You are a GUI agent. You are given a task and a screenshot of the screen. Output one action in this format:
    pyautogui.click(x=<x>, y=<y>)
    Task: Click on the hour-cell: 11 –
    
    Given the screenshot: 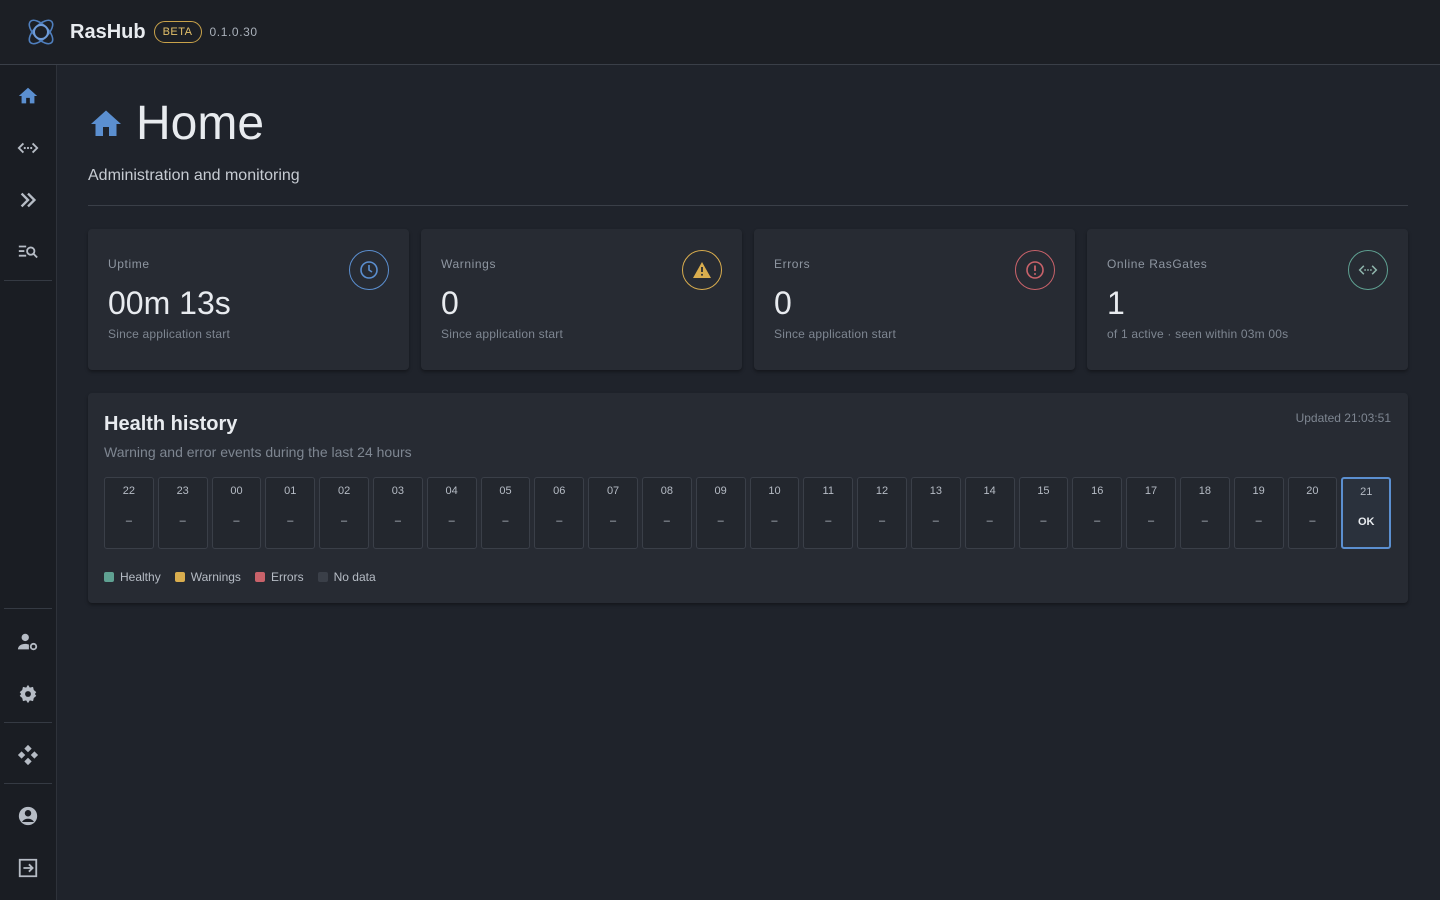 What is the action you would take?
    pyautogui.click(x=828, y=513)
    